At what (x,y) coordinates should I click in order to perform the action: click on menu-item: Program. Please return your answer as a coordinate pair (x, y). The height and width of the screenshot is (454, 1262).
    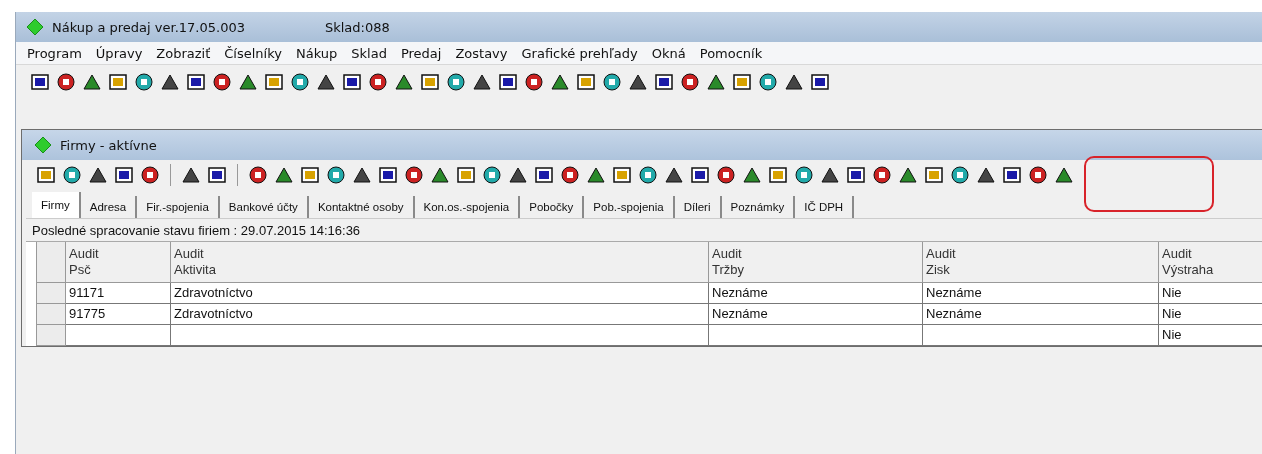
    Looking at the image, I should click on (54, 53).